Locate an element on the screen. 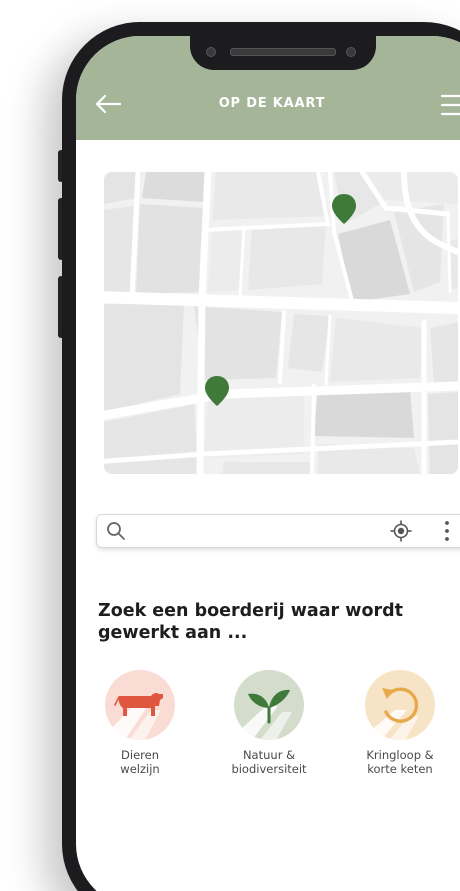 The width and height of the screenshot is (460, 891). cycle-icon is located at coordinates (392, 713).